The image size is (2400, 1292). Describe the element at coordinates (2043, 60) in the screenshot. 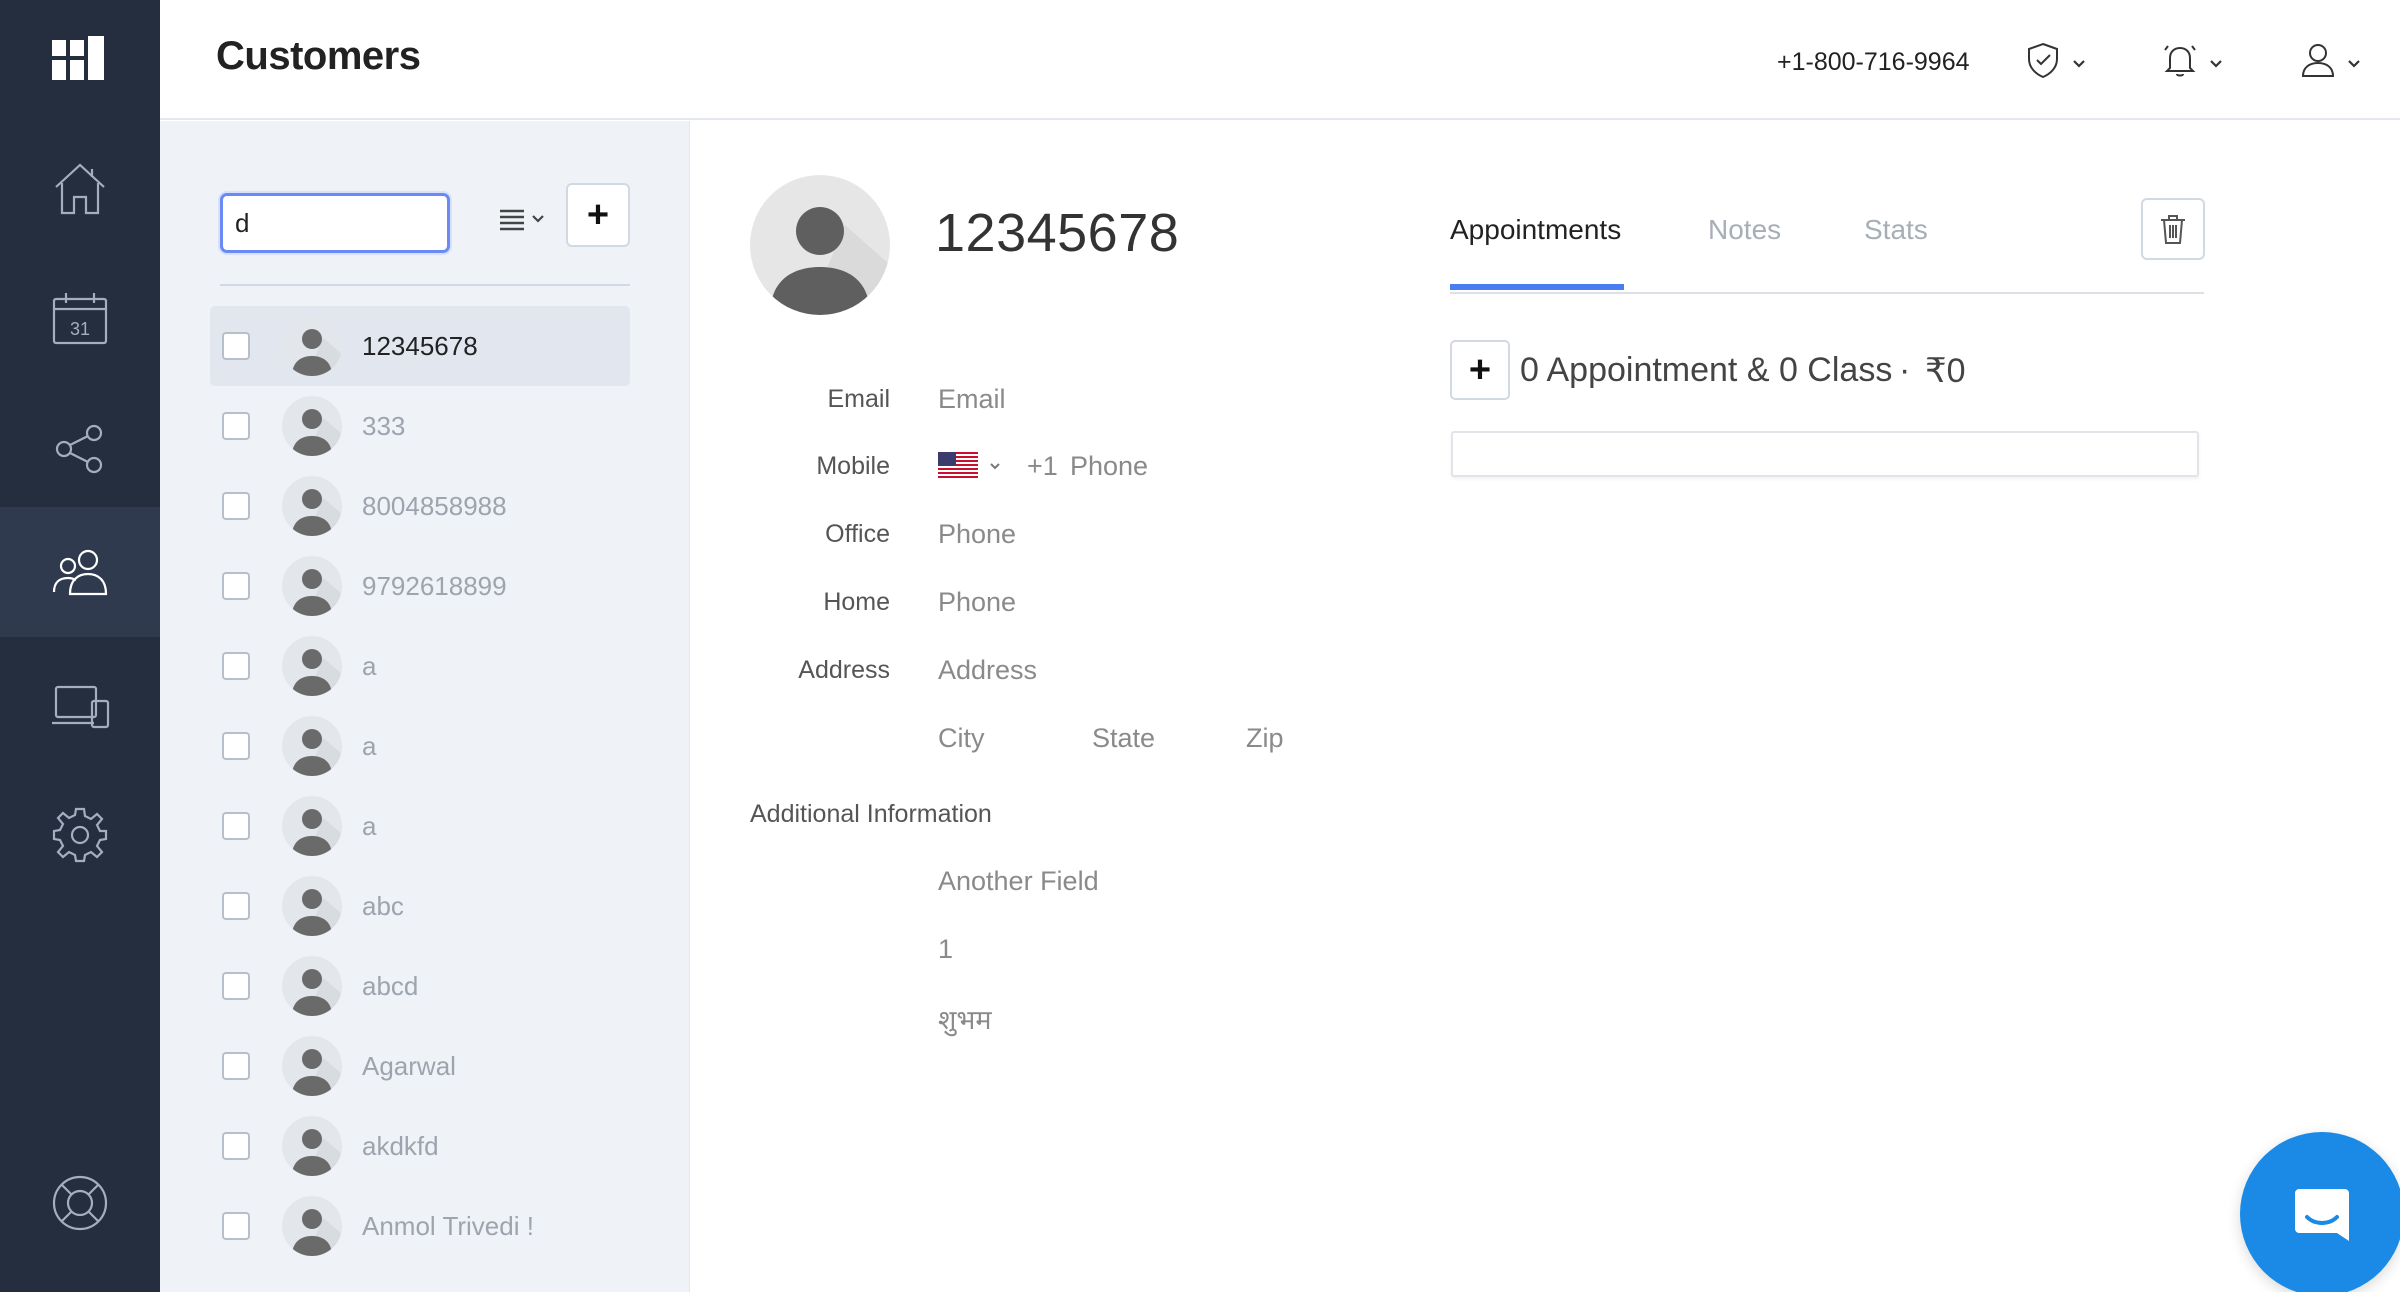

I see `shield-icon` at that location.